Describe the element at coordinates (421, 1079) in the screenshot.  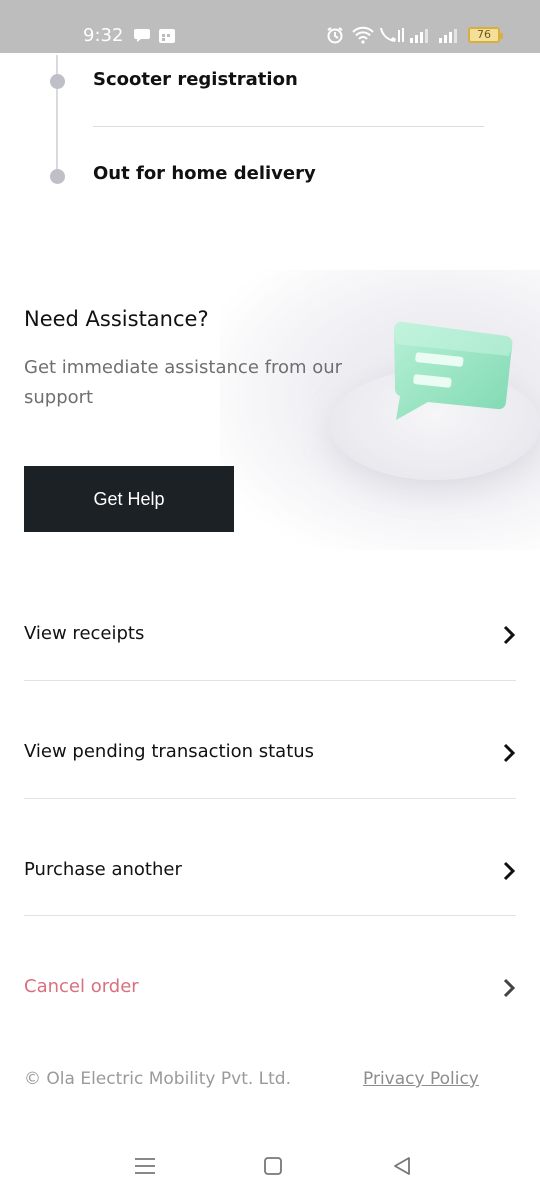
I see `privacy-policy-link: Privacy Policy` at that location.